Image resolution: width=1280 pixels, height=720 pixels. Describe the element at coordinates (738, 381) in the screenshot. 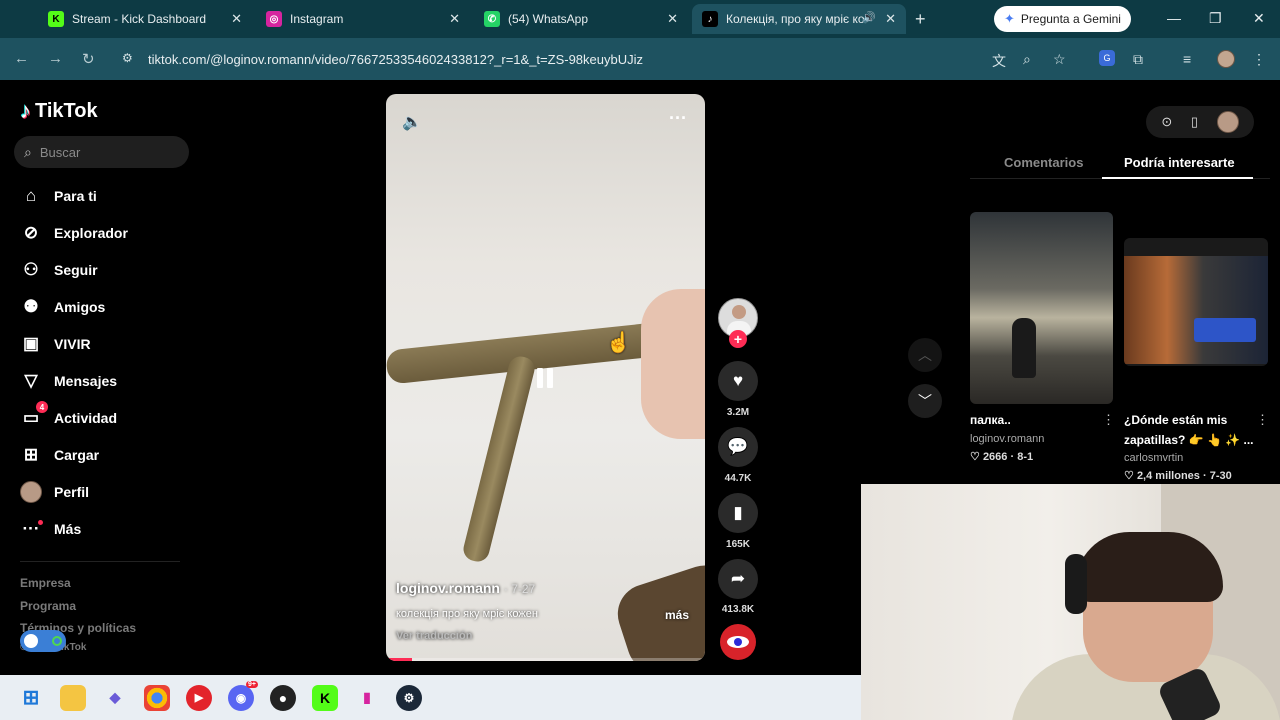

I see `like-button: ♥` at that location.